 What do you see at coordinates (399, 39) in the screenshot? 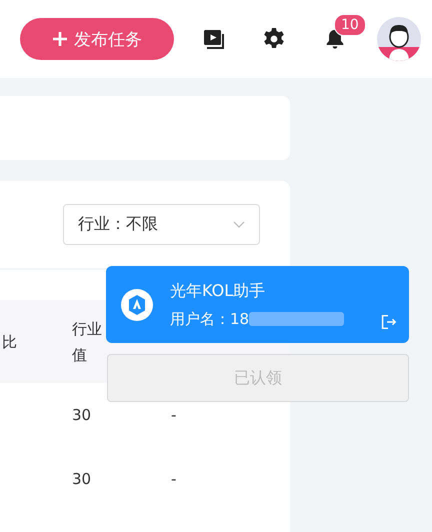
I see `avatar-icon` at bounding box center [399, 39].